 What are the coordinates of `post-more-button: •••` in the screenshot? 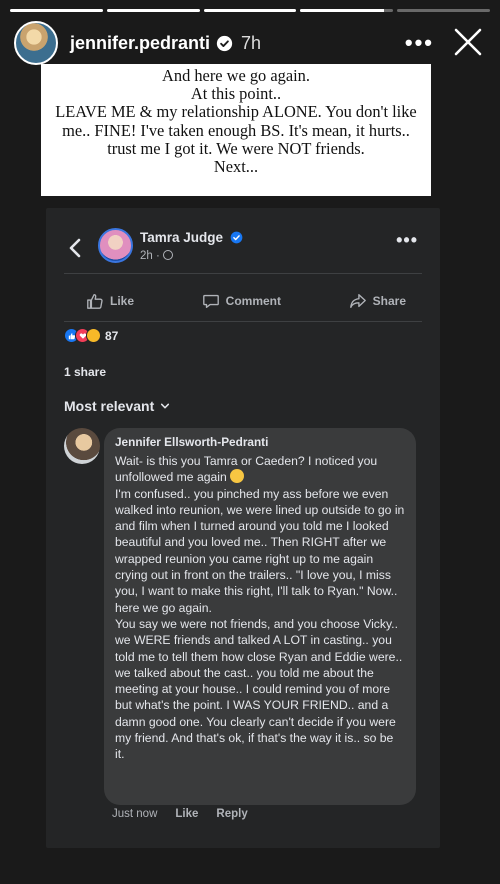 It's located at (407, 240).